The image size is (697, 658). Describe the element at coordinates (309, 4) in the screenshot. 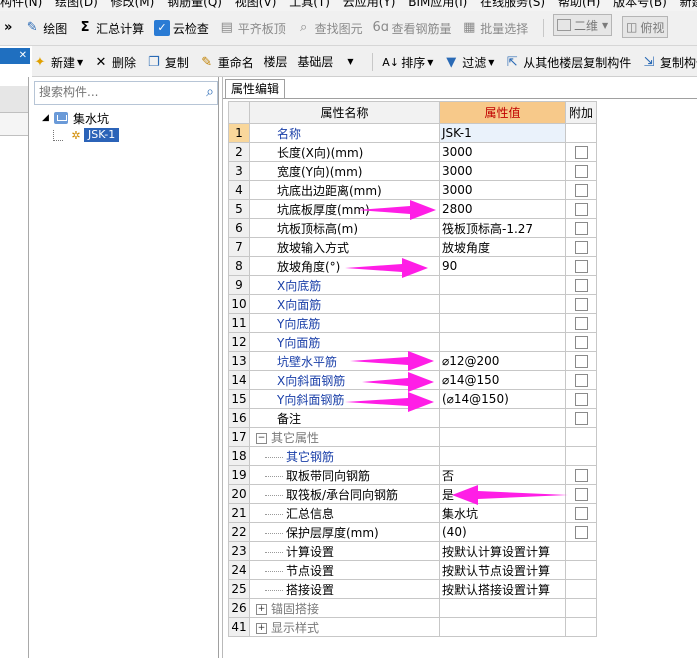

I see `menu-tools: 工具(T)` at that location.